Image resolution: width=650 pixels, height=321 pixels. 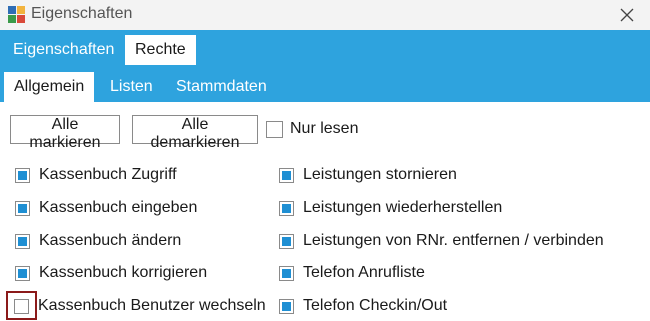 What do you see at coordinates (16, 14) in the screenshot?
I see `app-logo-icon` at bounding box center [16, 14].